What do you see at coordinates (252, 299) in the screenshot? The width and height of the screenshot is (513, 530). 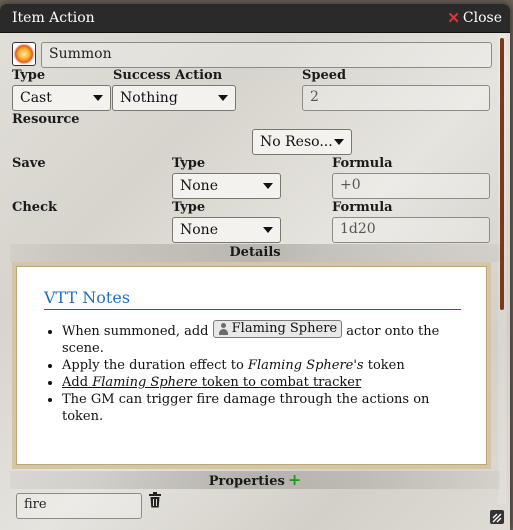 I see `vtt-notes-heading: VTT Notes` at bounding box center [252, 299].